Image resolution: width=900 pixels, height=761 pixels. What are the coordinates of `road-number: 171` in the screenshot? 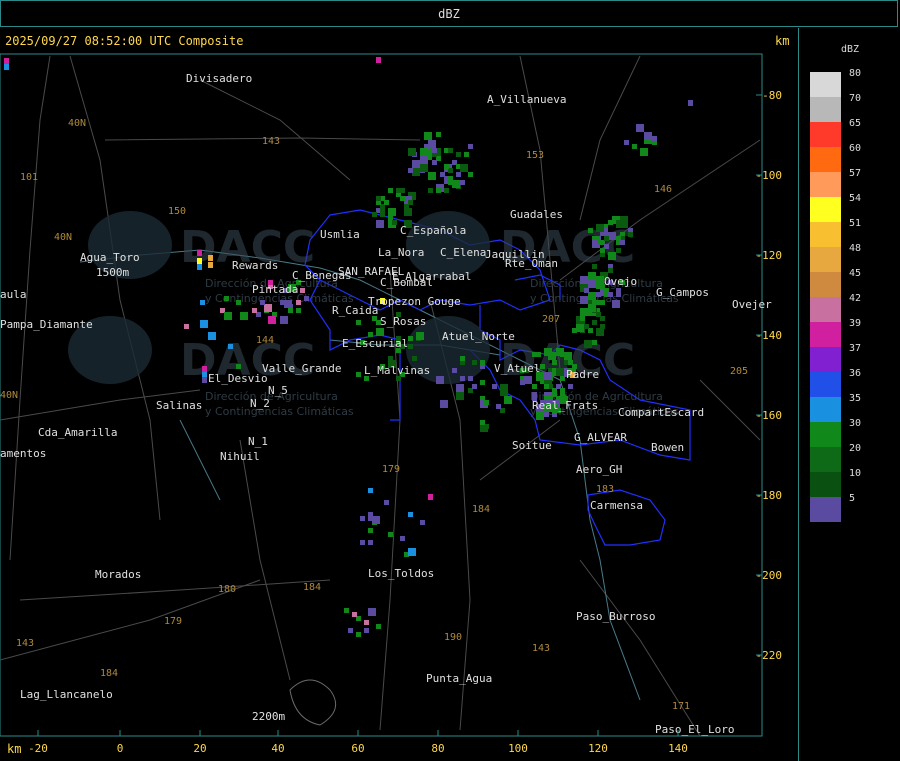 It's located at (681, 706).